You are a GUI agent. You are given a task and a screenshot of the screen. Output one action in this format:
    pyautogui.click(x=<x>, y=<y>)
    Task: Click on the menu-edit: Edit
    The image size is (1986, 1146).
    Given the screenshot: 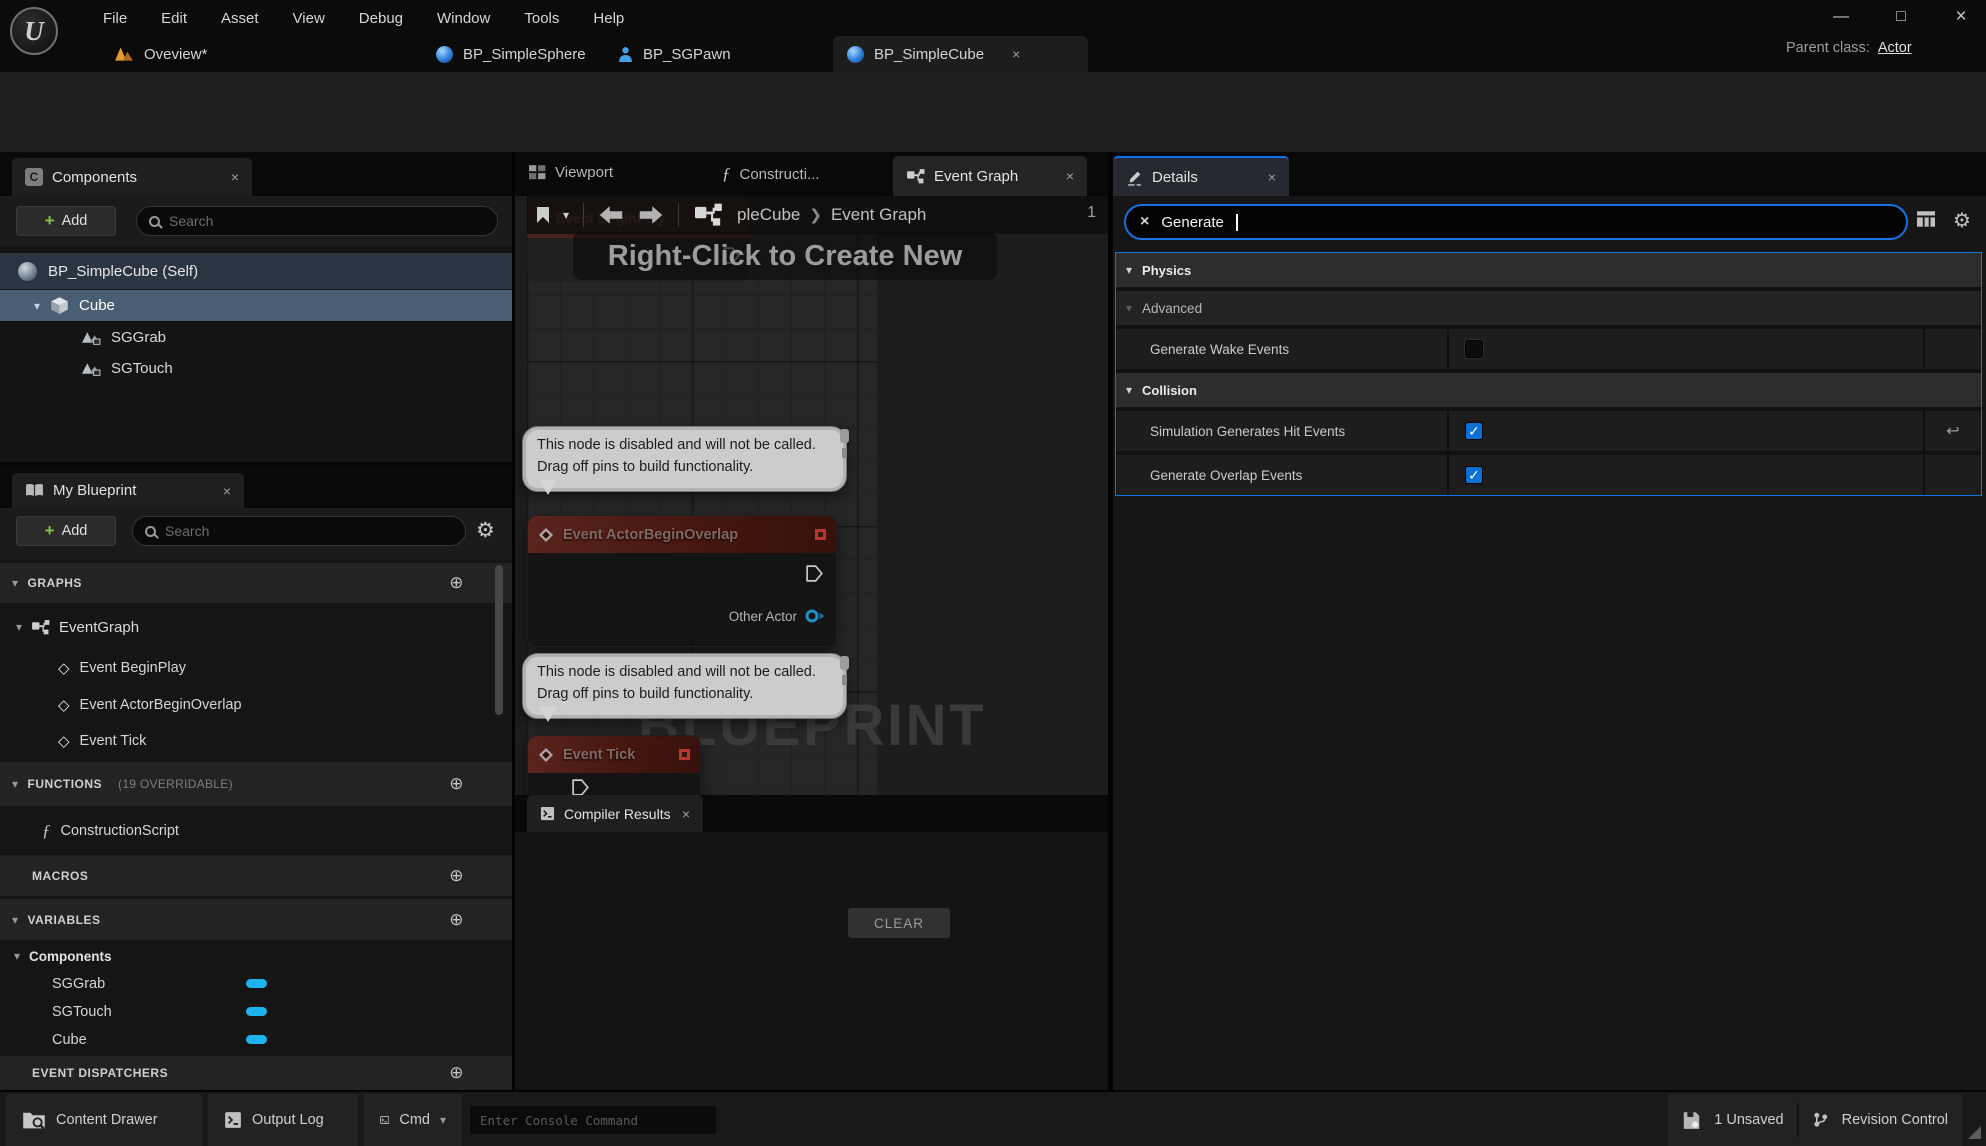 What is the action you would take?
    pyautogui.click(x=174, y=18)
    